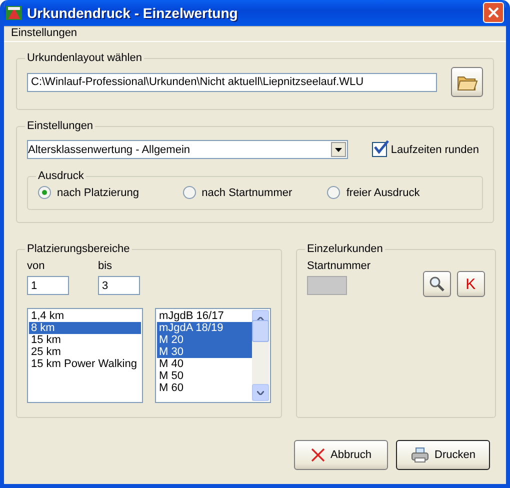  I want to click on radio-option: nach Startnummer, so click(255, 192).